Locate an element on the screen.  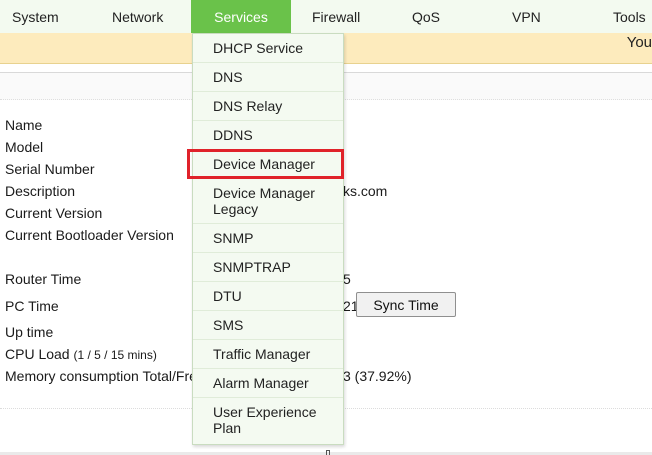
label-current-version: Current Version is located at coordinates (54, 213).